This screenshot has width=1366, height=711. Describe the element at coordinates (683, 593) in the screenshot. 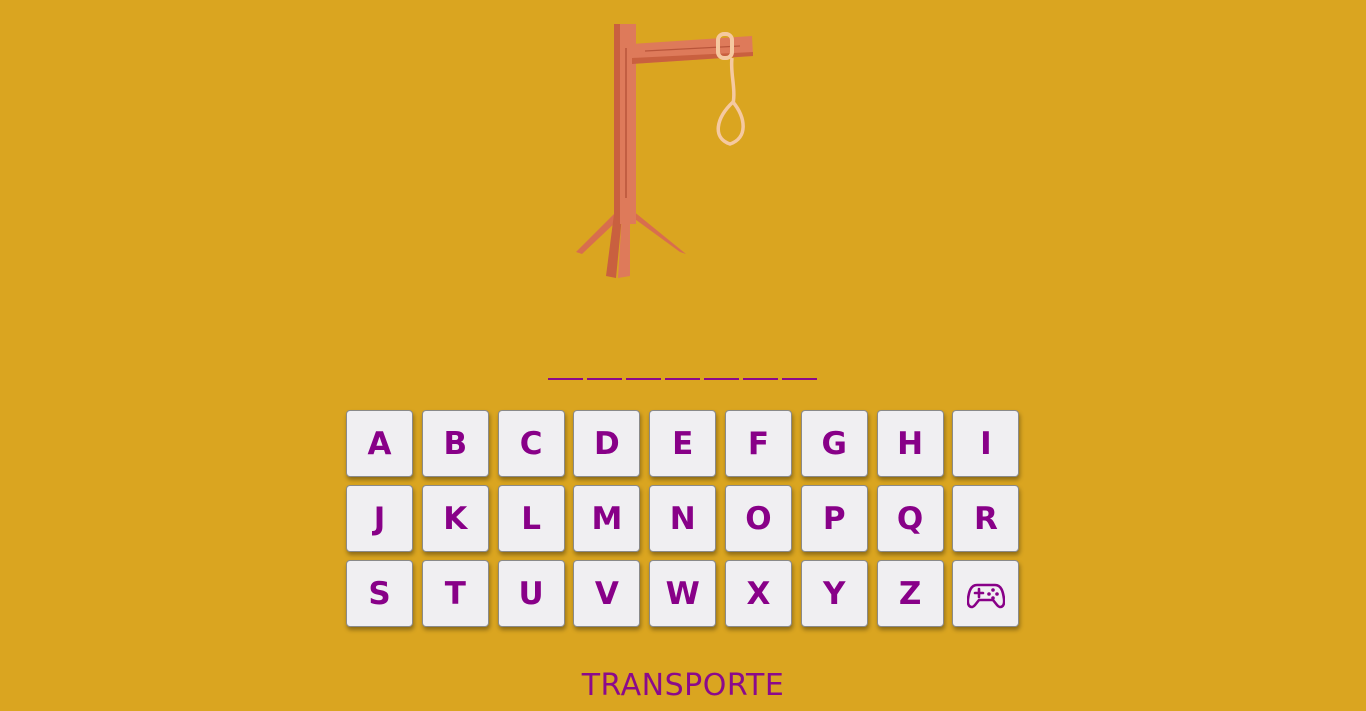

I see `key-w: W` at that location.